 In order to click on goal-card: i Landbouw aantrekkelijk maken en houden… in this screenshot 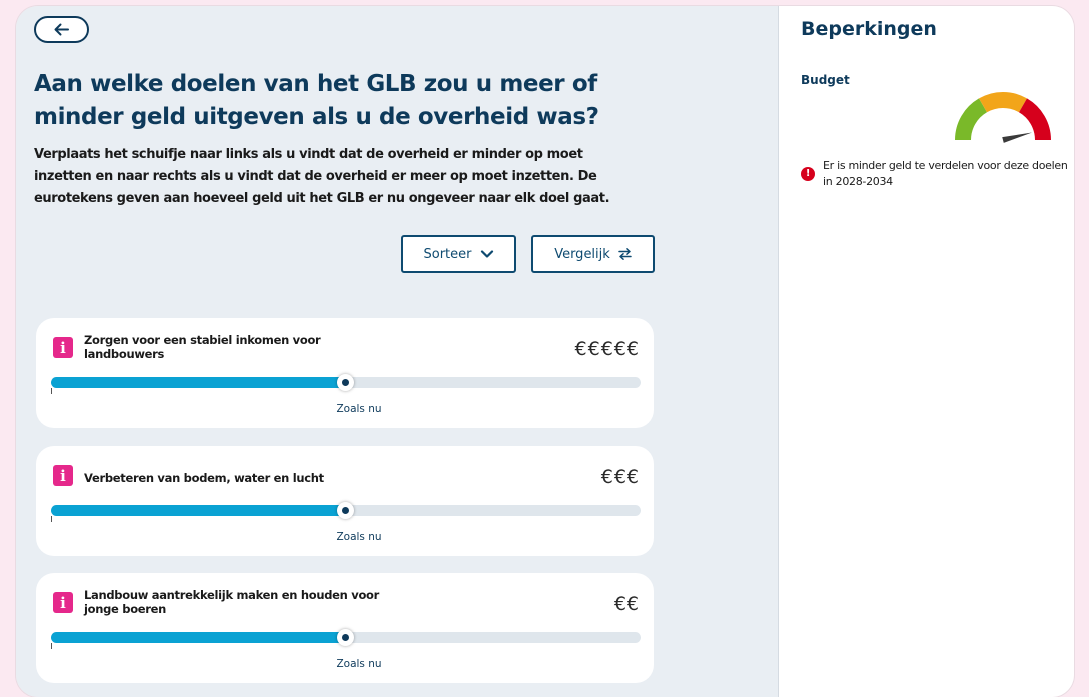, I will do `click(345, 628)`.